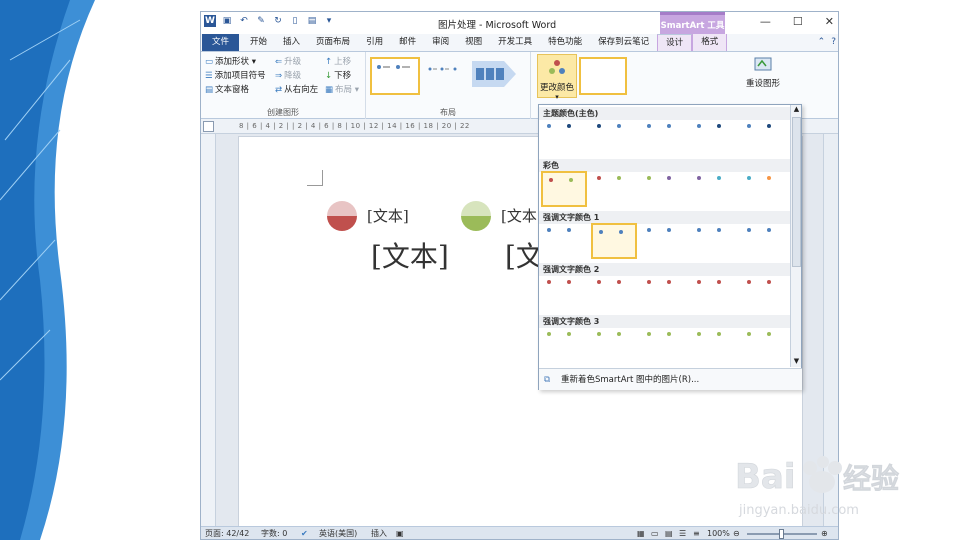 The width and height of the screenshot is (960, 540). I want to click on view-print-layout-icon: ▦, so click(641, 533).